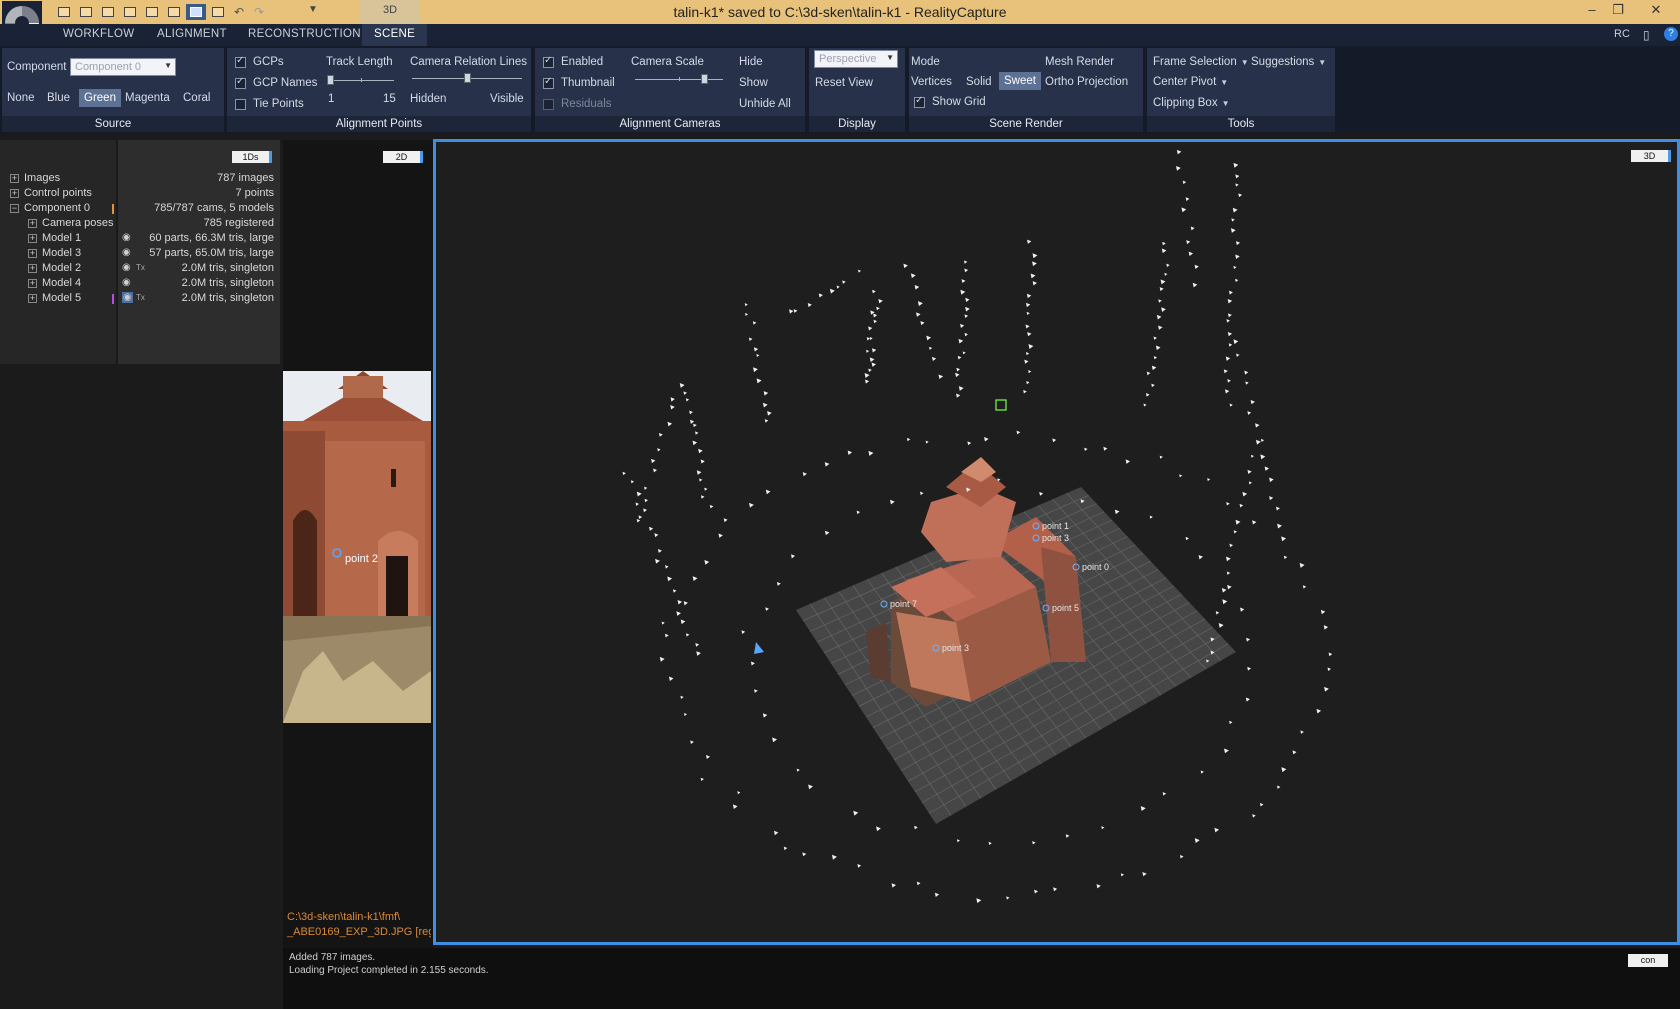 The image size is (1680, 1009). I want to click on show-button: Show, so click(753, 83).